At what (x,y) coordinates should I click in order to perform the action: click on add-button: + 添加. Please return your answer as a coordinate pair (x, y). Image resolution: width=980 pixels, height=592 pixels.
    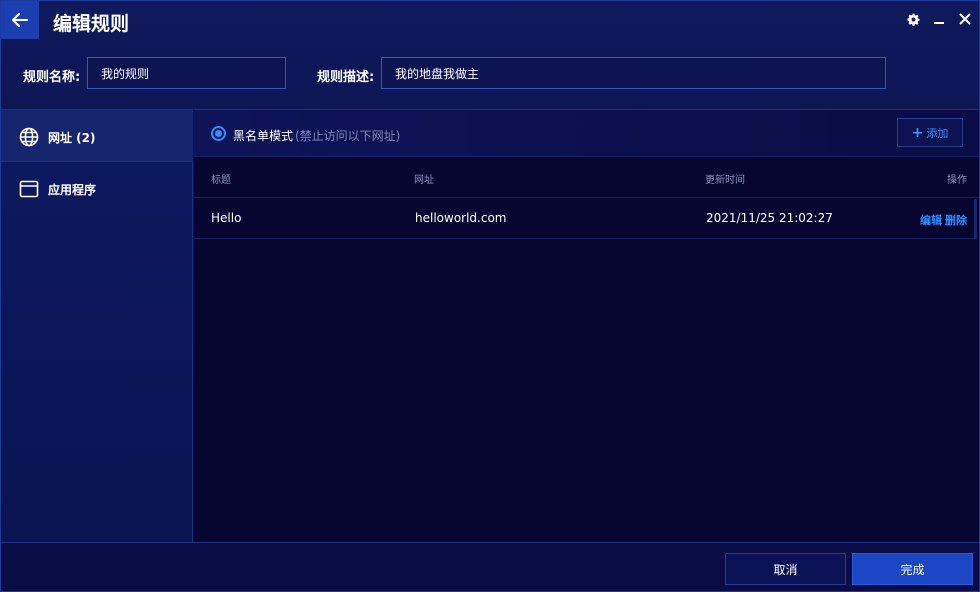
    Looking at the image, I should click on (930, 132).